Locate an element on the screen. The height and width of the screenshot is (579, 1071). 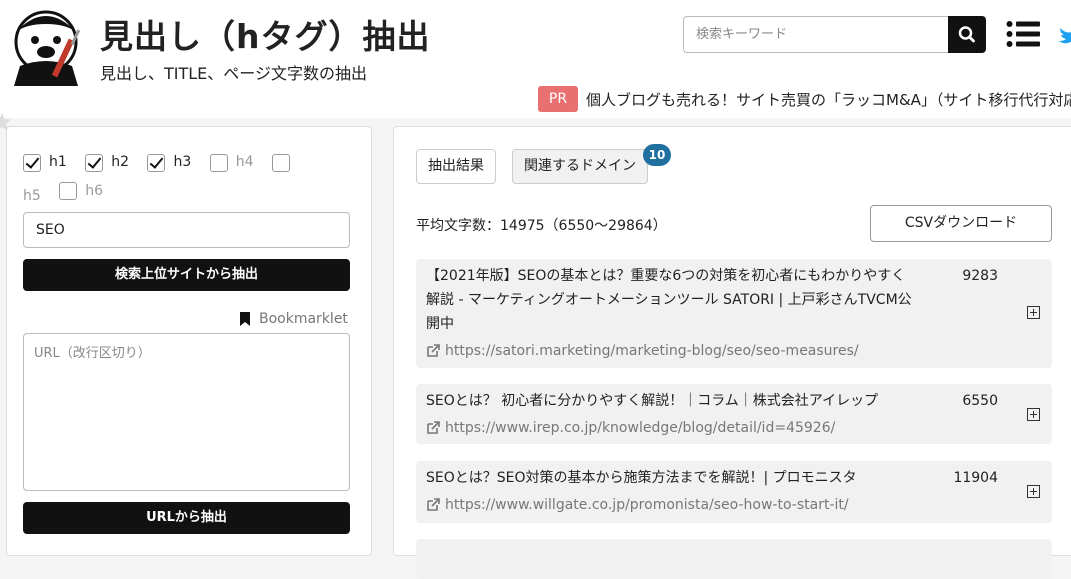
result-title: SEOとは？ 初心者に分かりやすく解説！｜コラム｜株式会社アイレップ is located at coordinates (652, 401).